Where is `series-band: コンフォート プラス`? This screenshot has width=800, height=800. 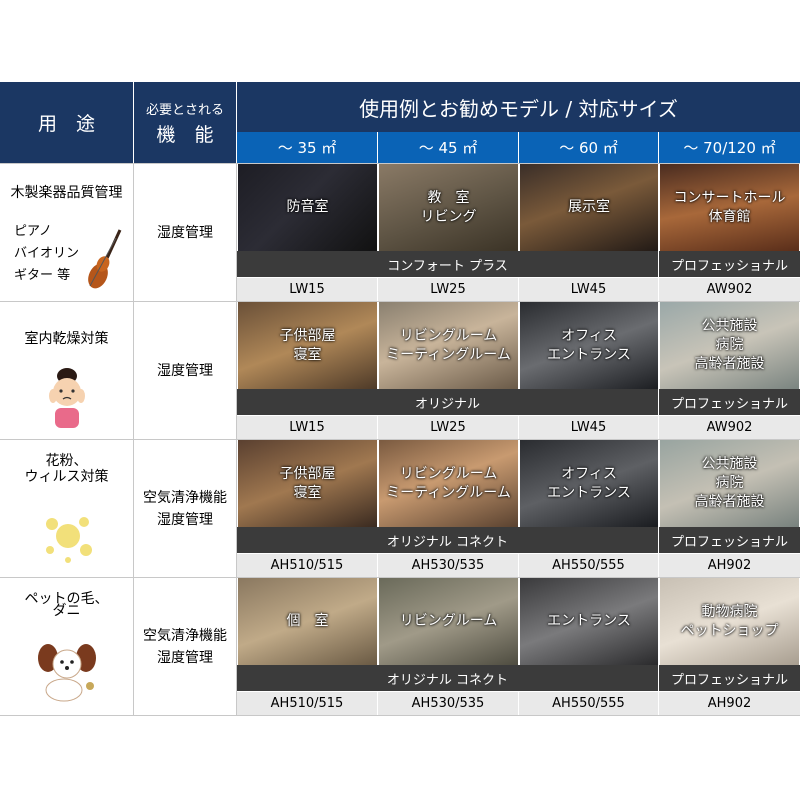
series-band: コンフォート プラス is located at coordinates (448, 264).